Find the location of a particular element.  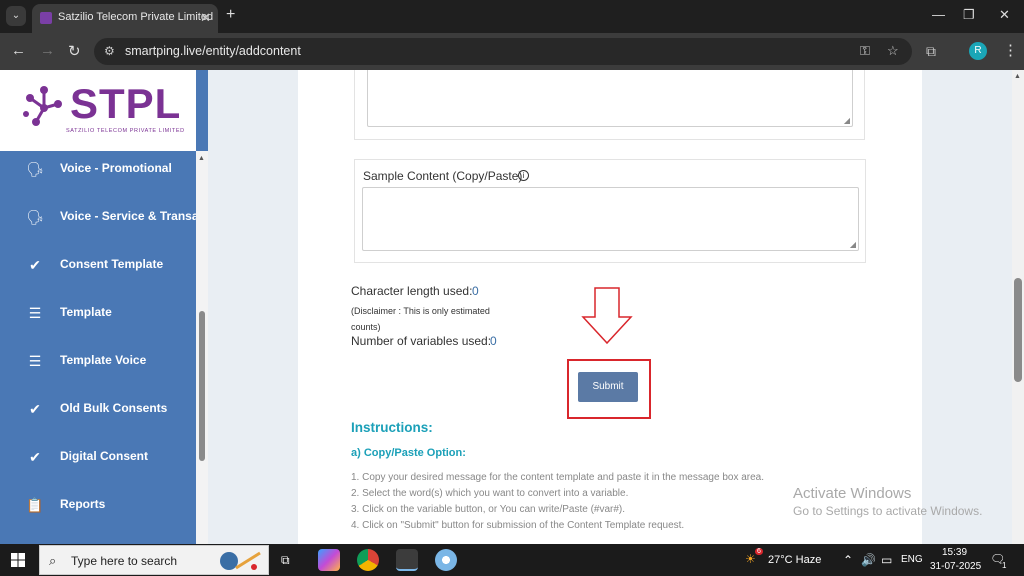

taskbar-search-placeholder: Type here to search is located at coordinates (124, 561).